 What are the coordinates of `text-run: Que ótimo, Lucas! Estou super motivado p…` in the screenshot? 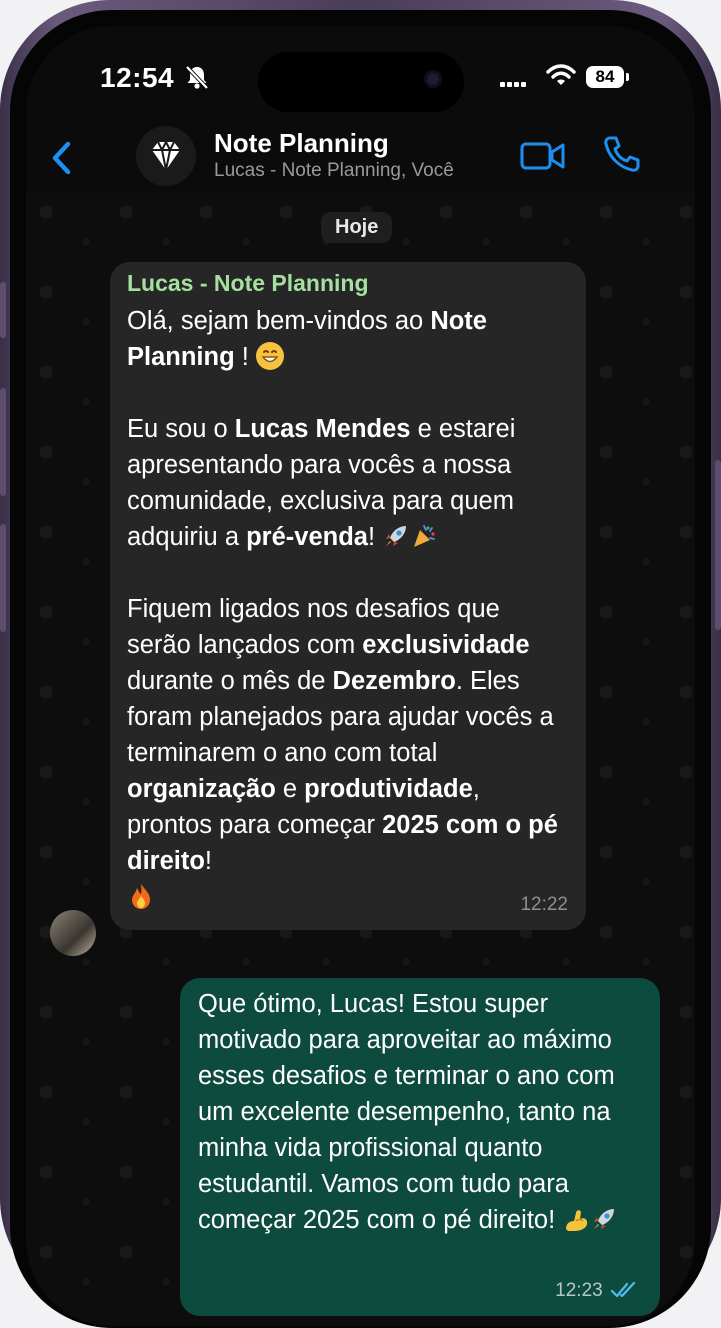 It's located at (406, 1112).